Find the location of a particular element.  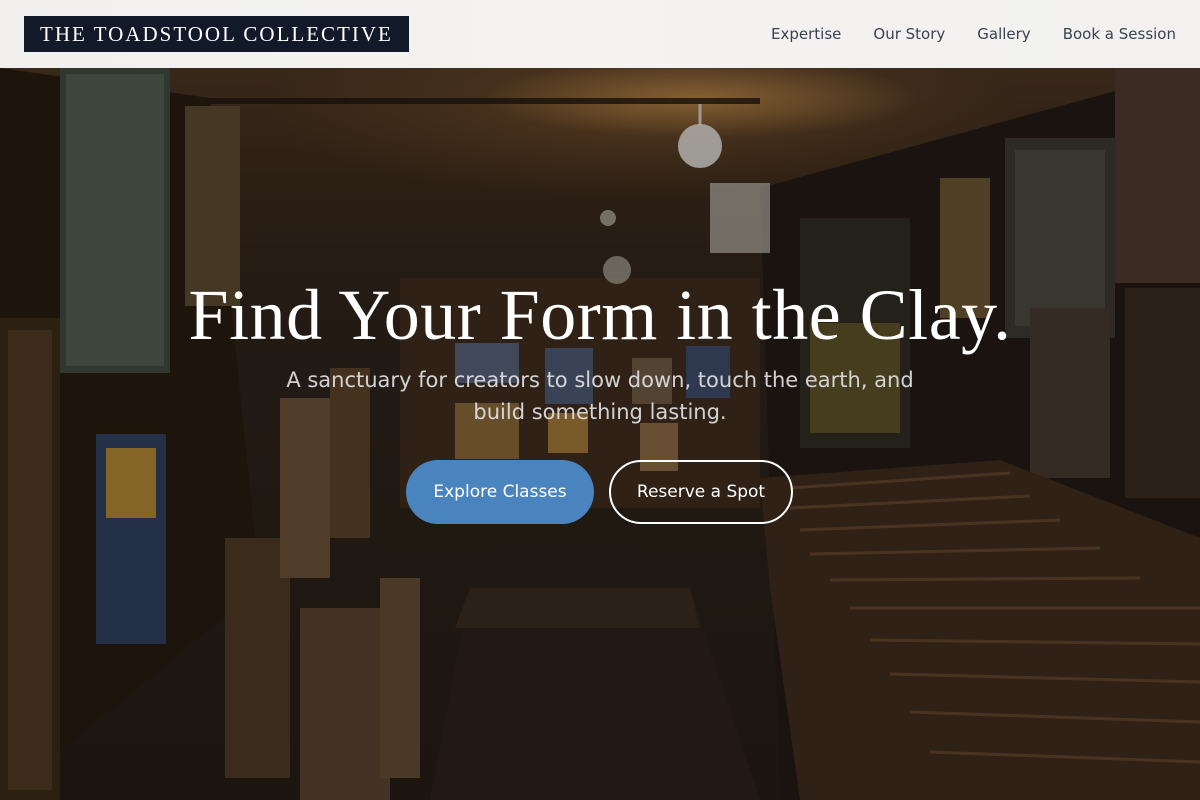

site-logo: THE TOADSTOOL COLLECTIVE is located at coordinates (216, 34).